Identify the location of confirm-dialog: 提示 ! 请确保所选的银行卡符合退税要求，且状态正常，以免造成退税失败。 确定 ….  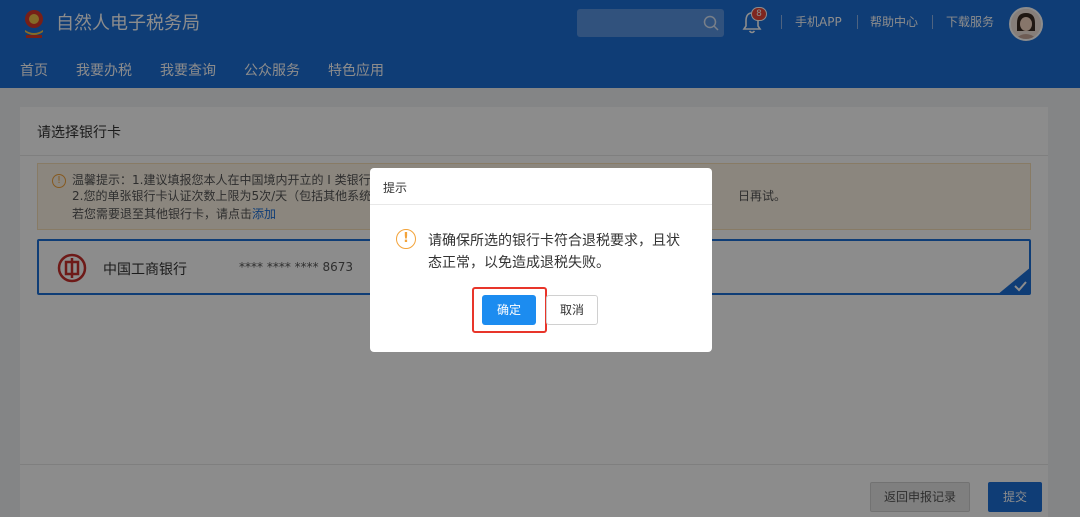
(541, 260).